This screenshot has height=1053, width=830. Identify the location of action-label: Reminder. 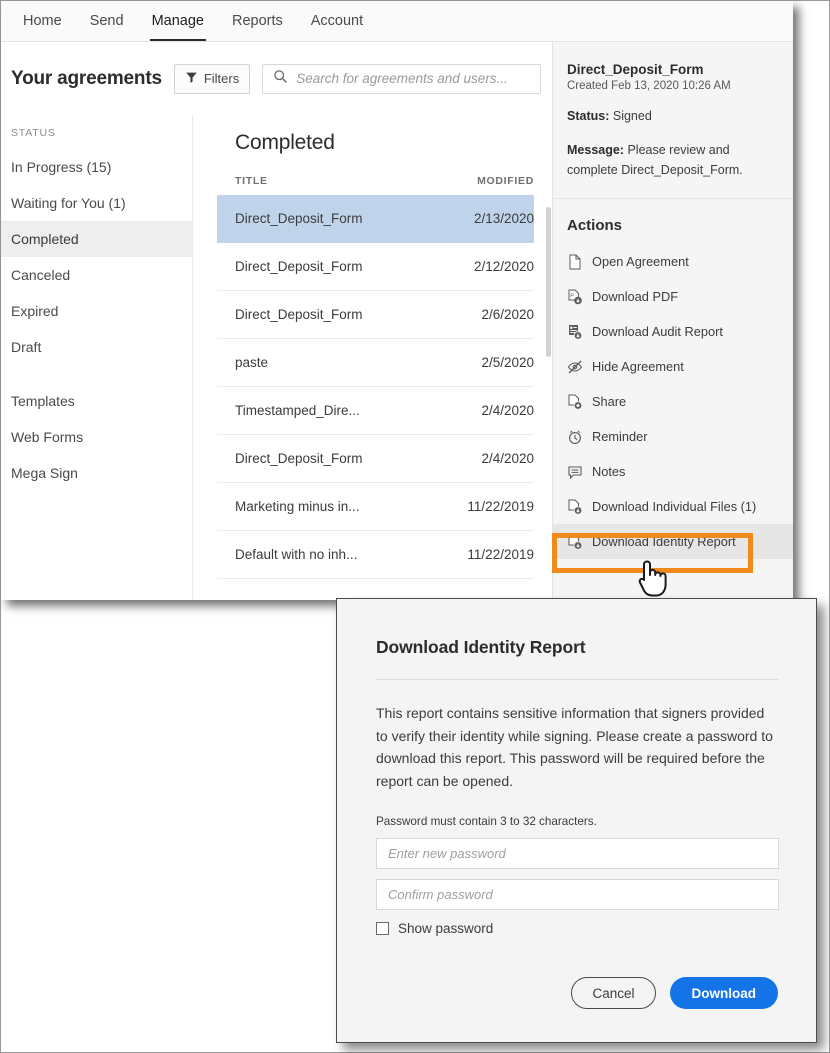
(620, 437).